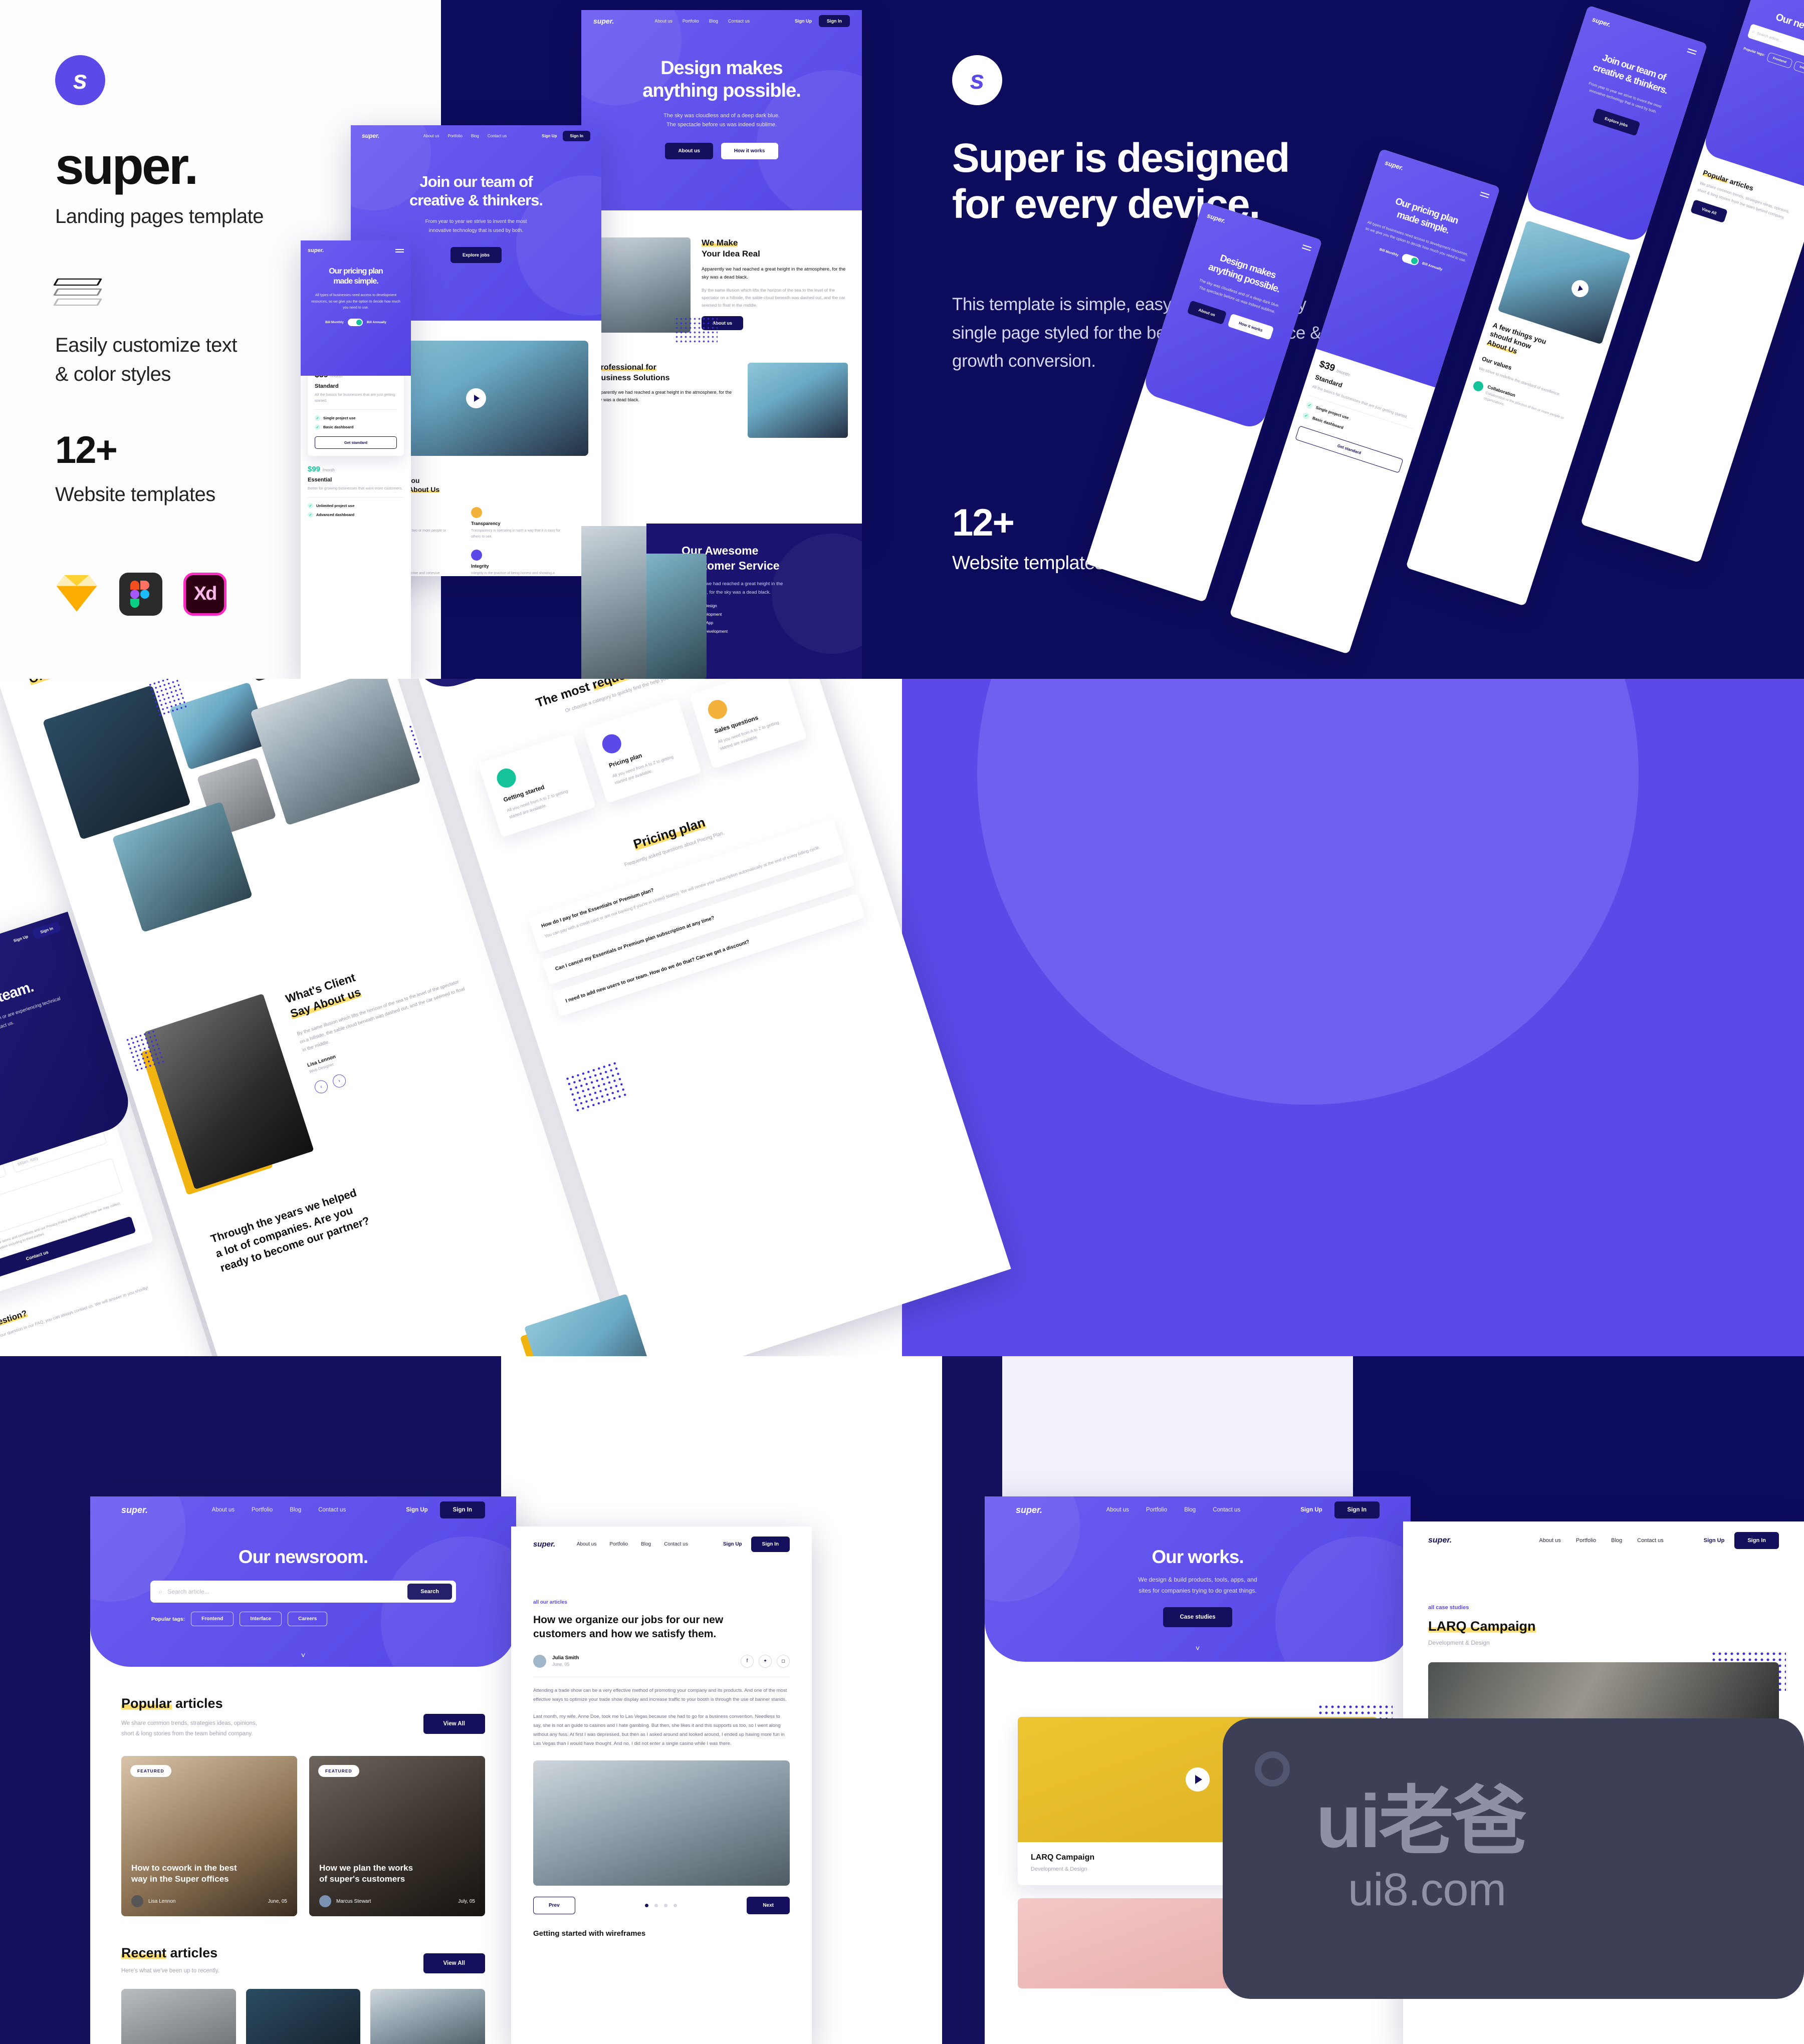 The height and width of the screenshot is (2044, 1804). I want to click on facebook-icon: f, so click(747, 1661).